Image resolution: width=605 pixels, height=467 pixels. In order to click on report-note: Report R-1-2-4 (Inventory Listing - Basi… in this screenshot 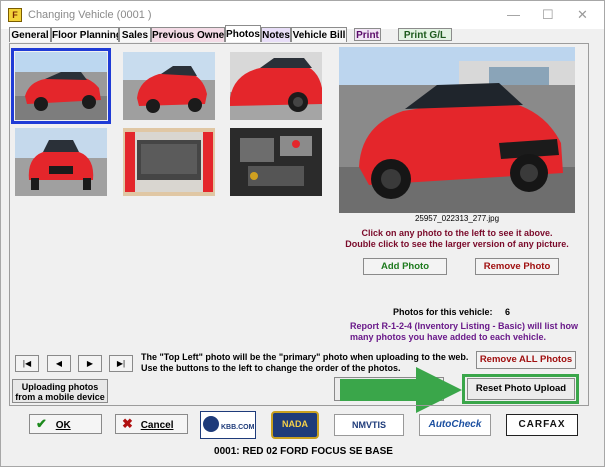, I will do `click(464, 331)`.